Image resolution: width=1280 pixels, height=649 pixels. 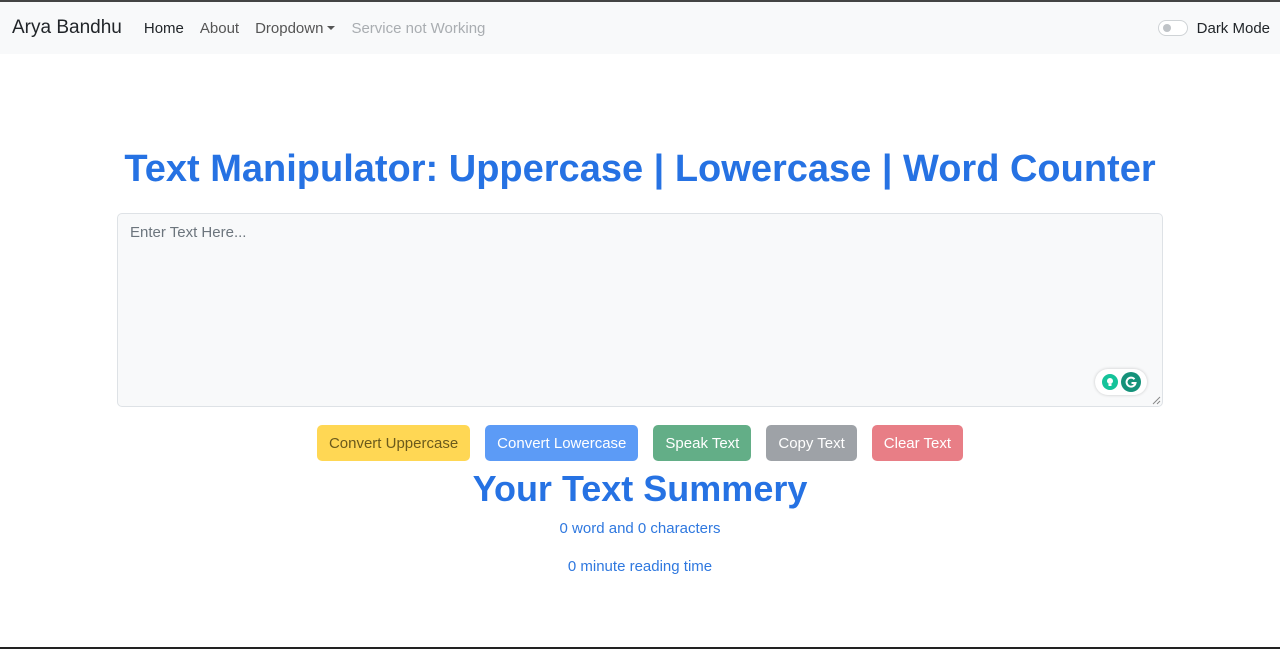 I want to click on navbar-brand: Arya Bandhu, so click(x=67, y=28).